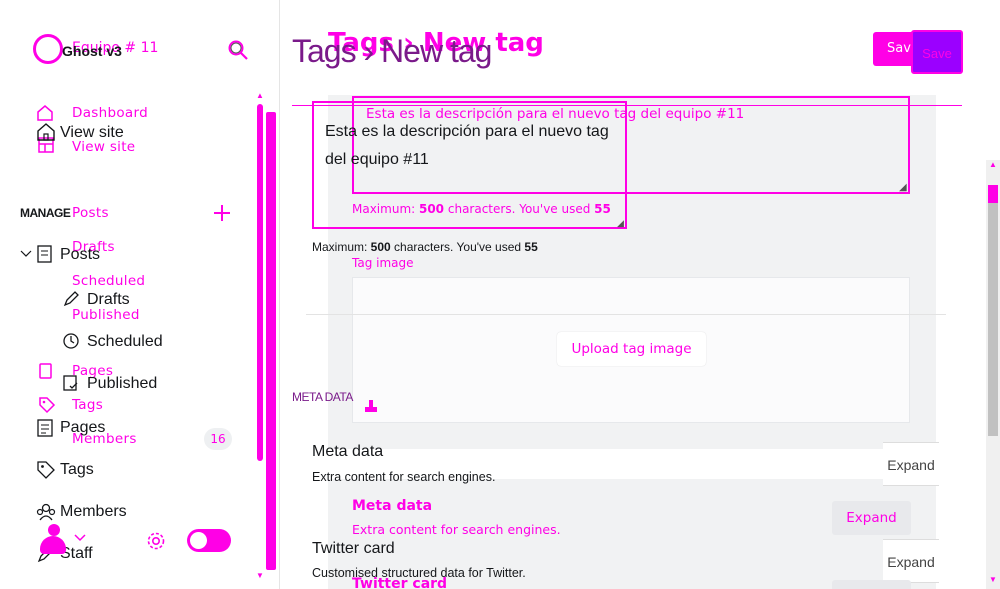  I want to click on save-button-b: Save, so click(937, 52).